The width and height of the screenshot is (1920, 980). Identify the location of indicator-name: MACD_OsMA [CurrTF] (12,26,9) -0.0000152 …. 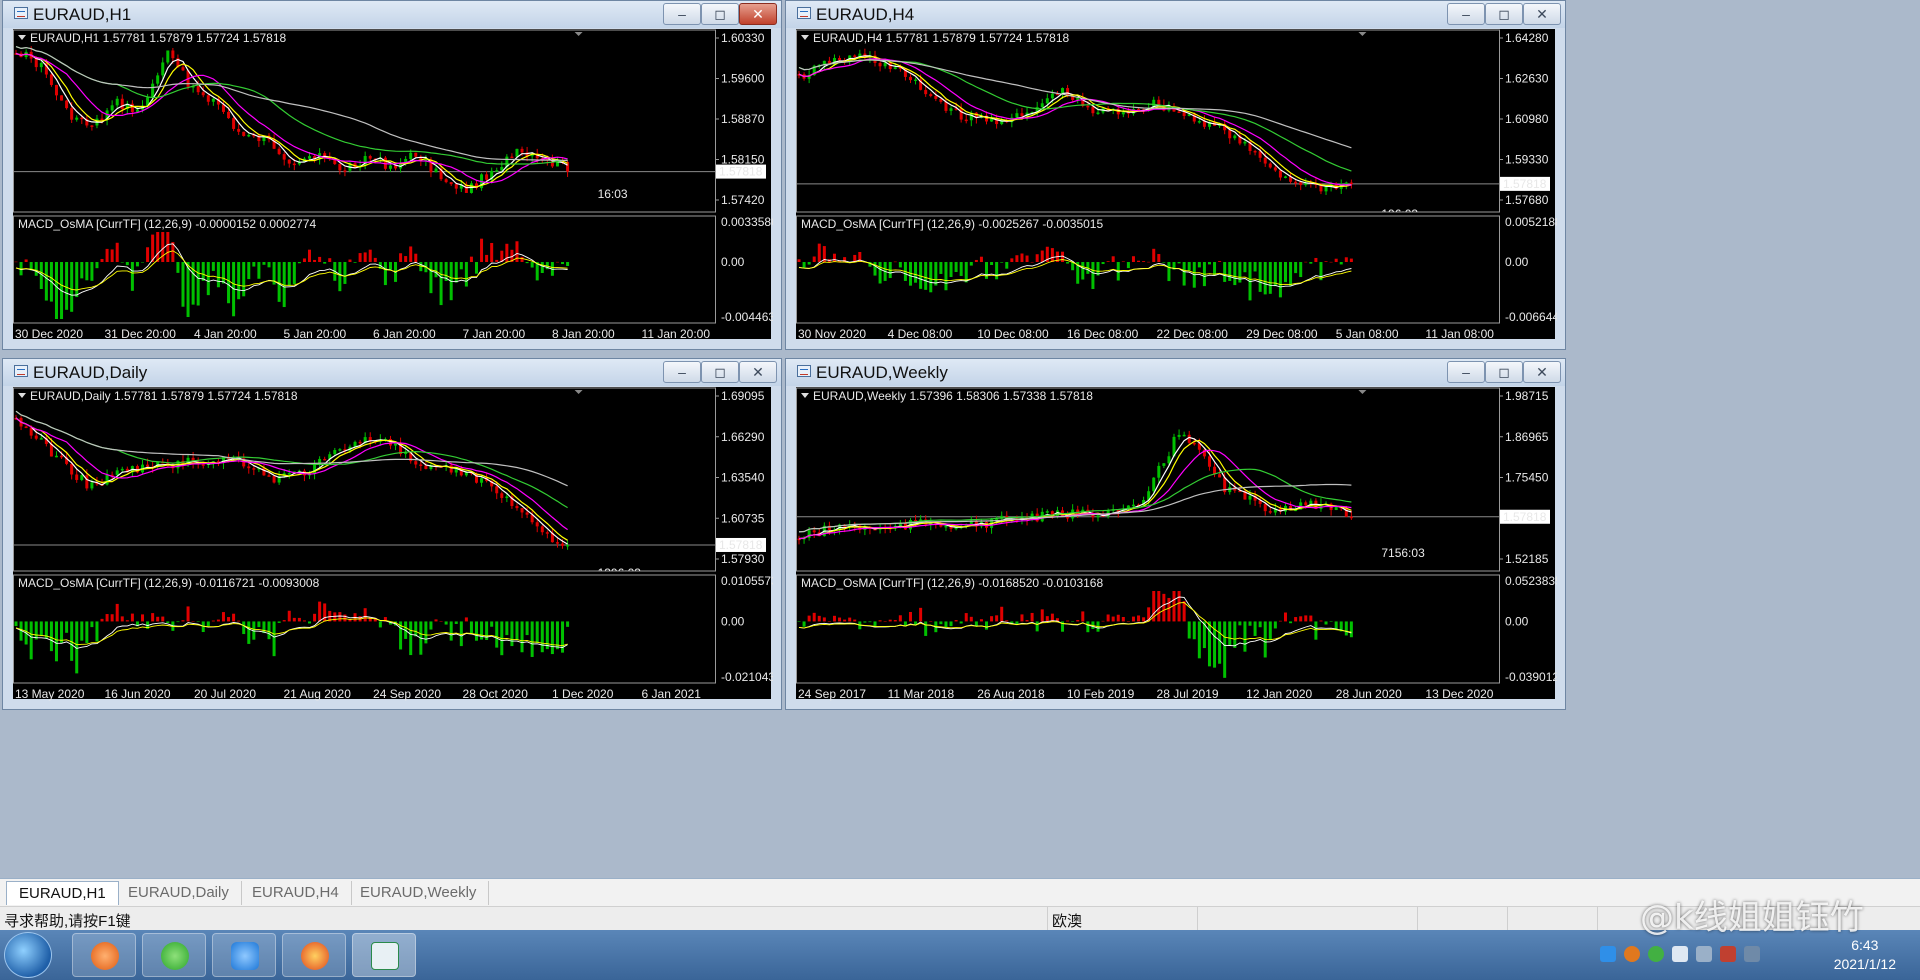
(167, 224).